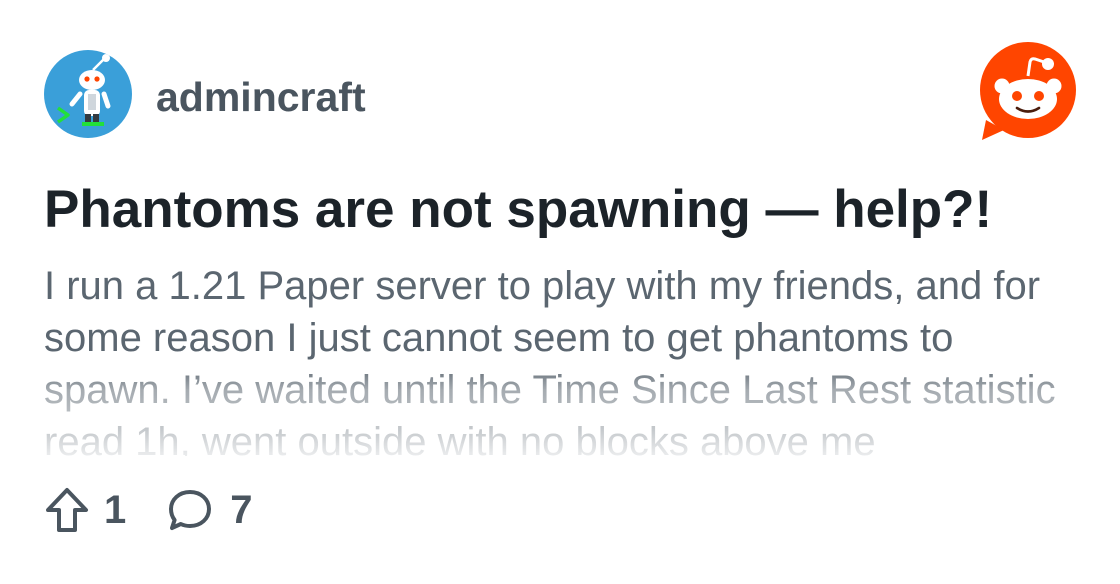 The width and height of the screenshot is (1120, 584). Describe the element at coordinates (67, 510) in the screenshot. I see `upvote-arrow-icon` at that location.